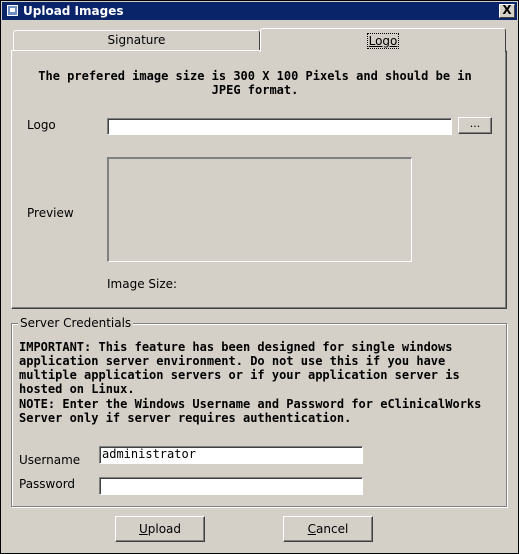 The height and width of the screenshot is (554, 519). What do you see at coordinates (142, 284) in the screenshot?
I see `image-size-label: Image Size:` at bounding box center [142, 284].